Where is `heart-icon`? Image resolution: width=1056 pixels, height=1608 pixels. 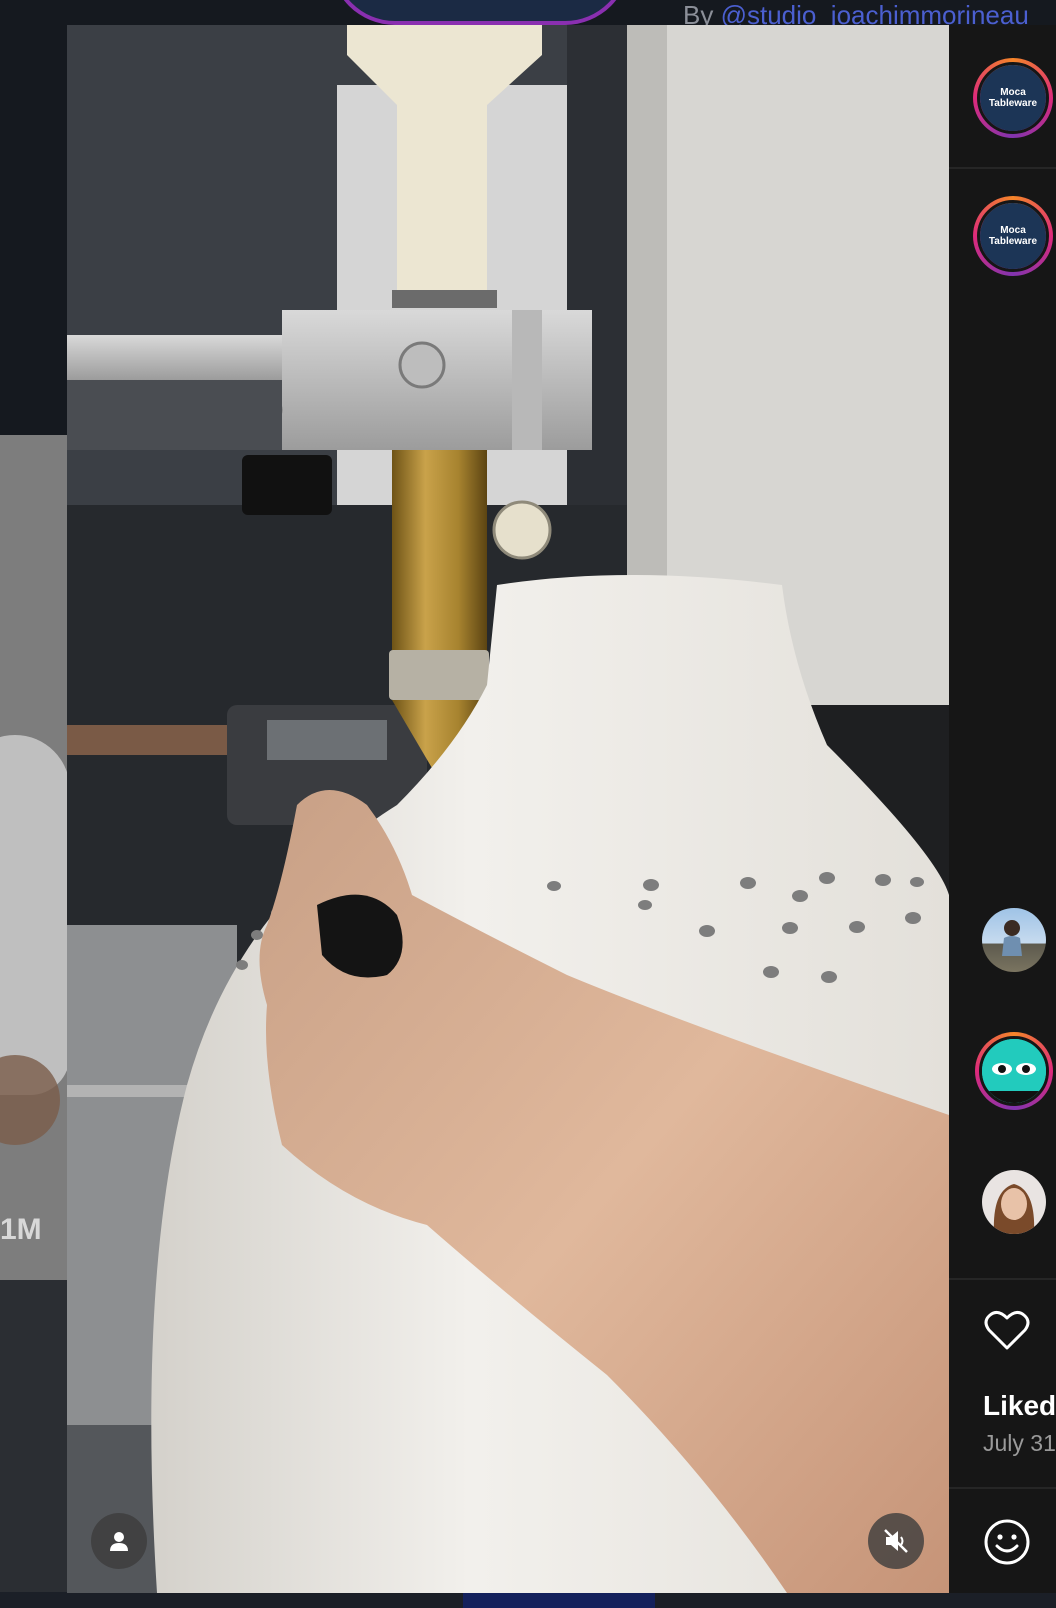
heart-icon is located at coordinates (1007, 1330).